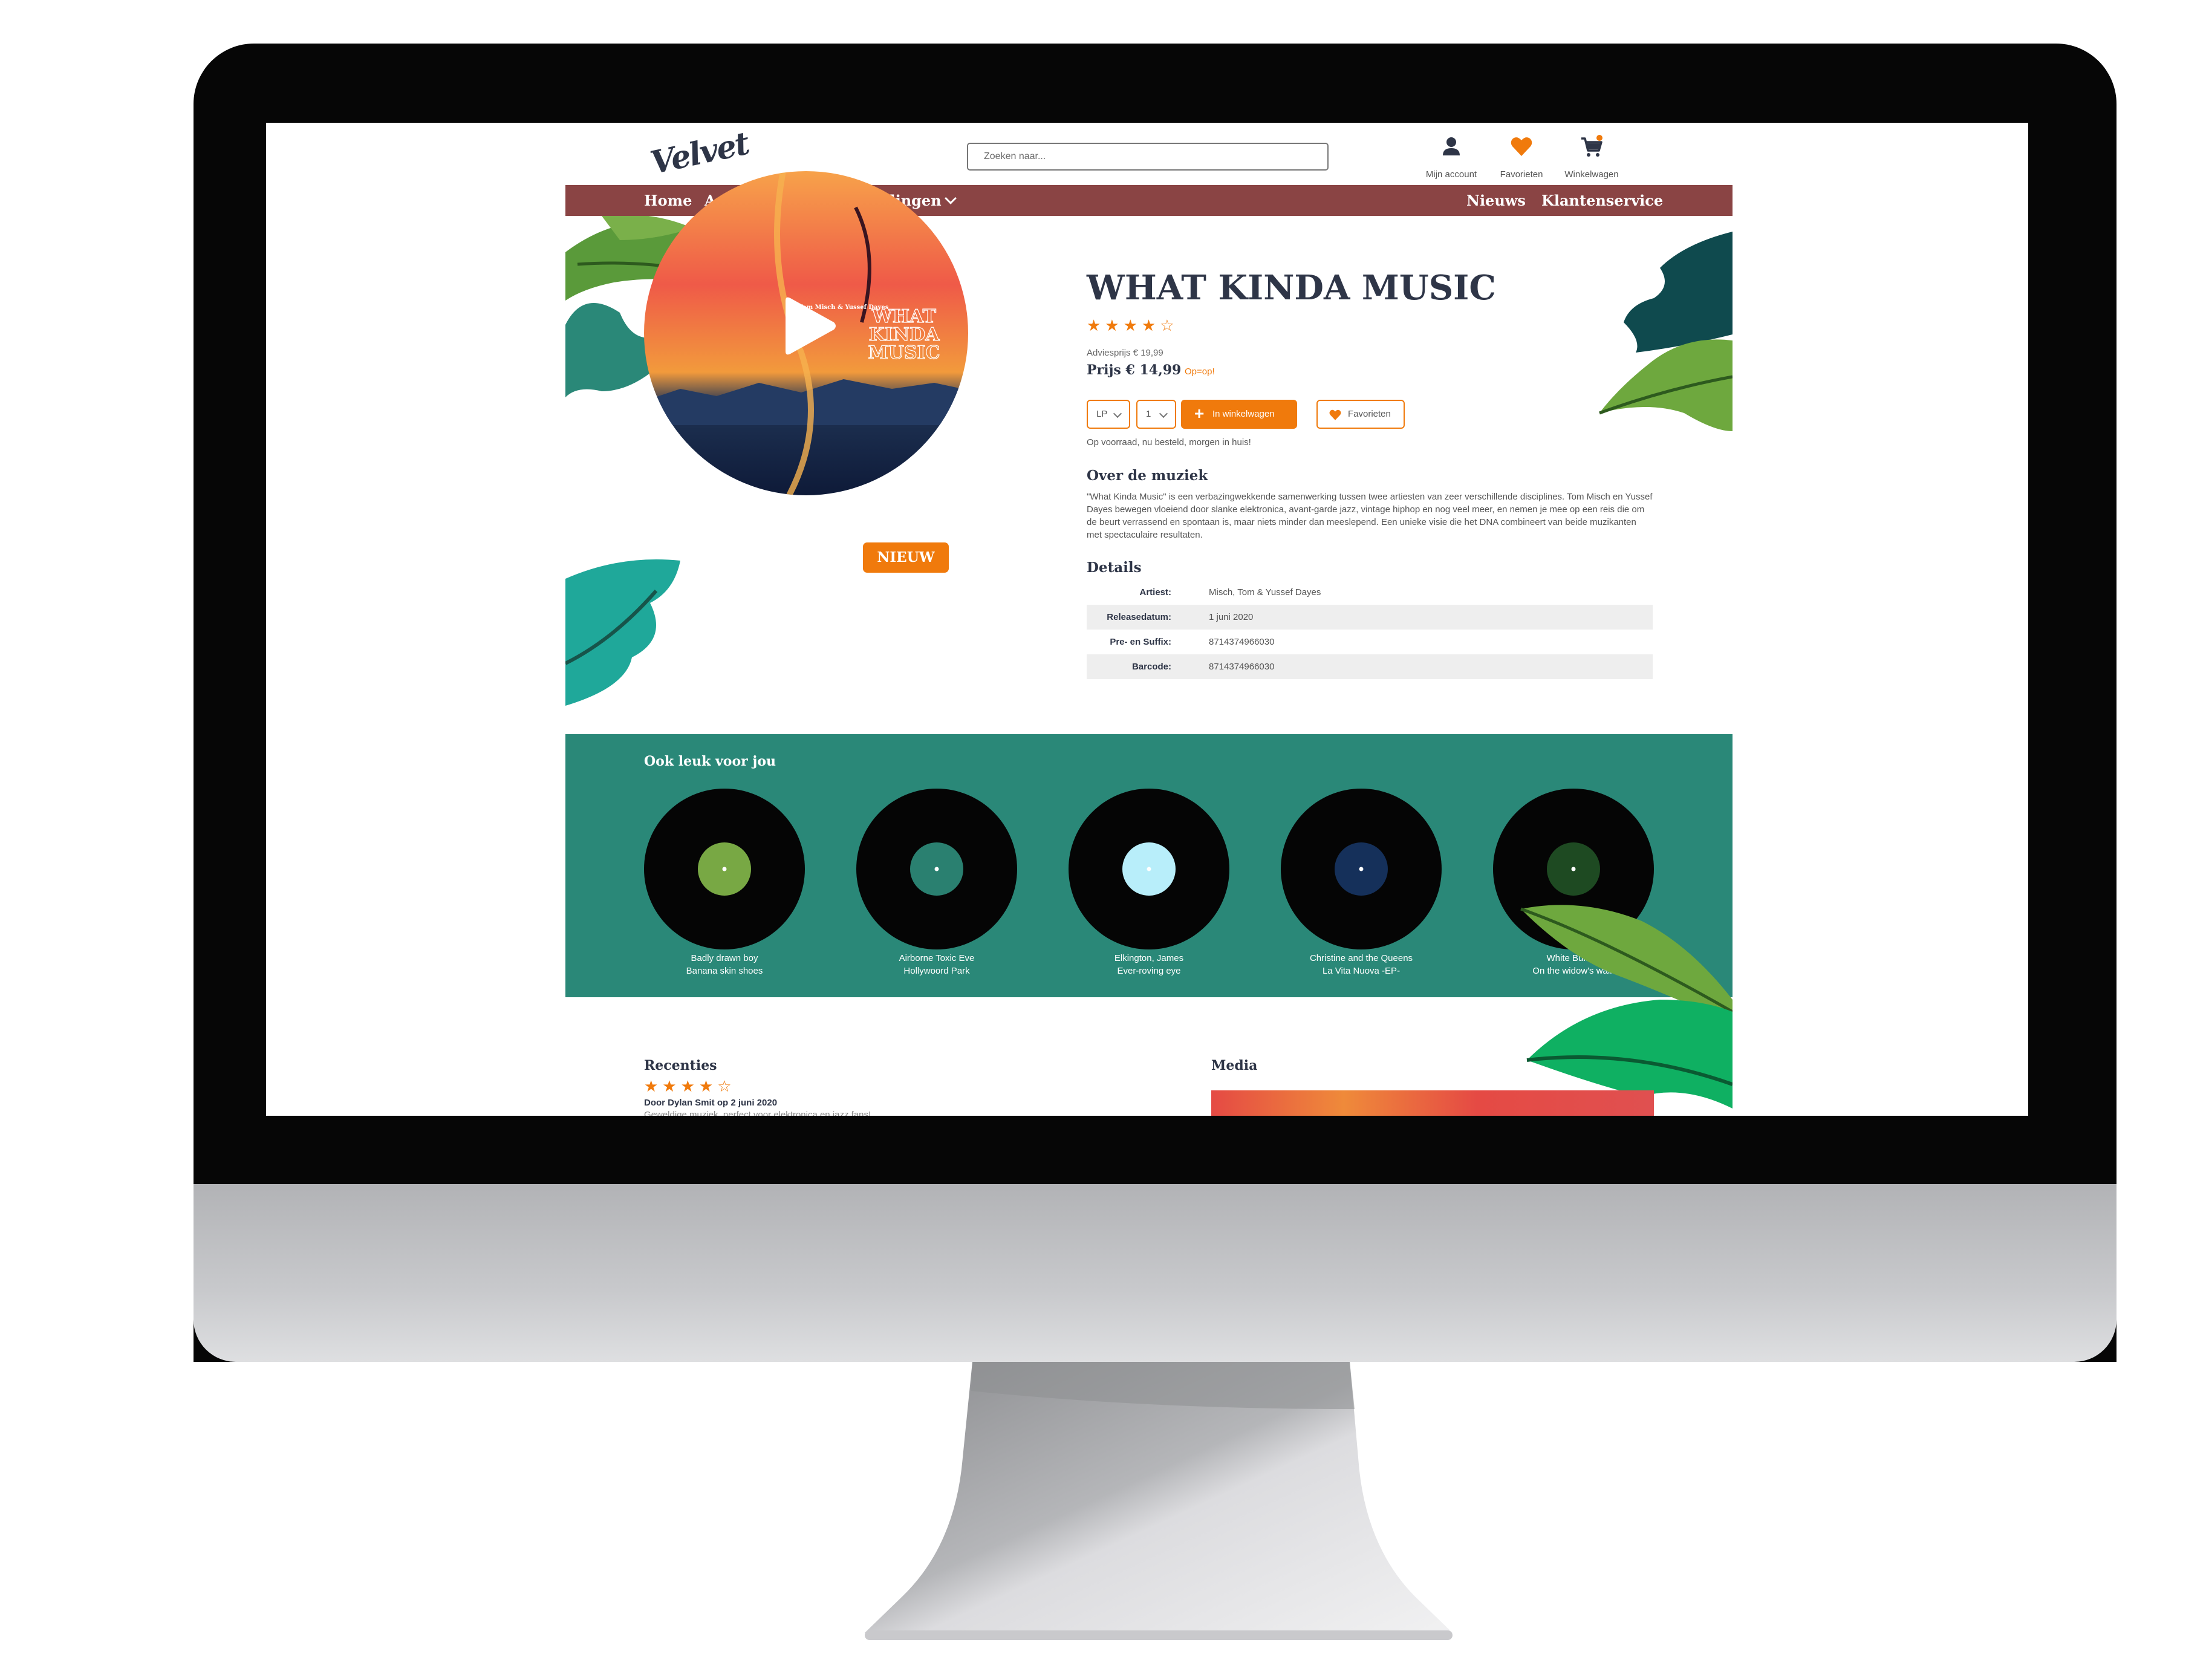  What do you see at coordinates (1451, 174) in the screenshot?
I see `account-label: Mijn account` at bounding box center [1451, 174].